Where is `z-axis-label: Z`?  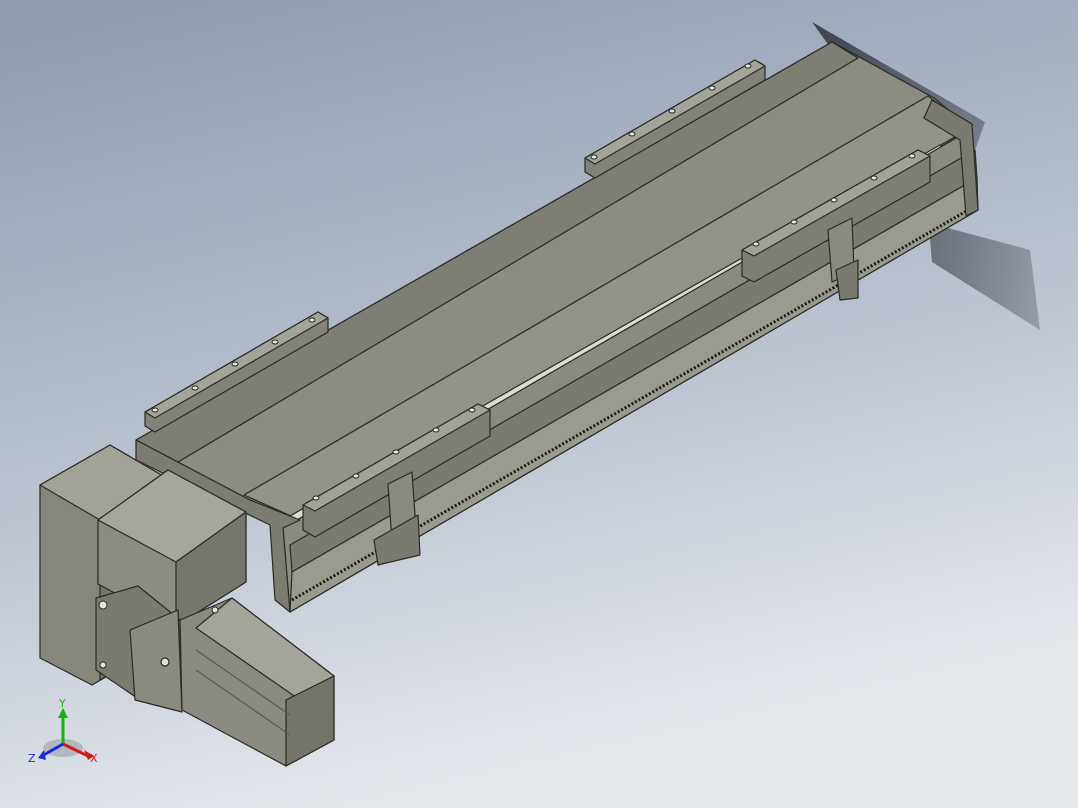 z-axis-label: Z is located at coordinates (32, 758).